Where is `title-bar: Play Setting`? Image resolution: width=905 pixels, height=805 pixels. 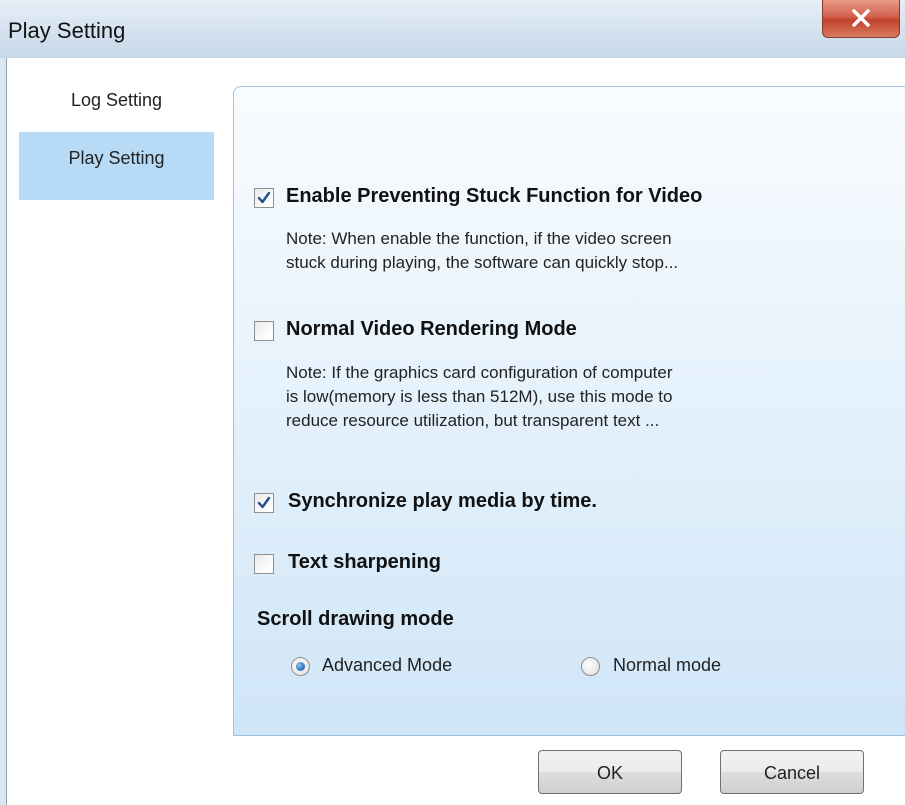
title-bar: Play Setting is located at coordinates (452, 29).